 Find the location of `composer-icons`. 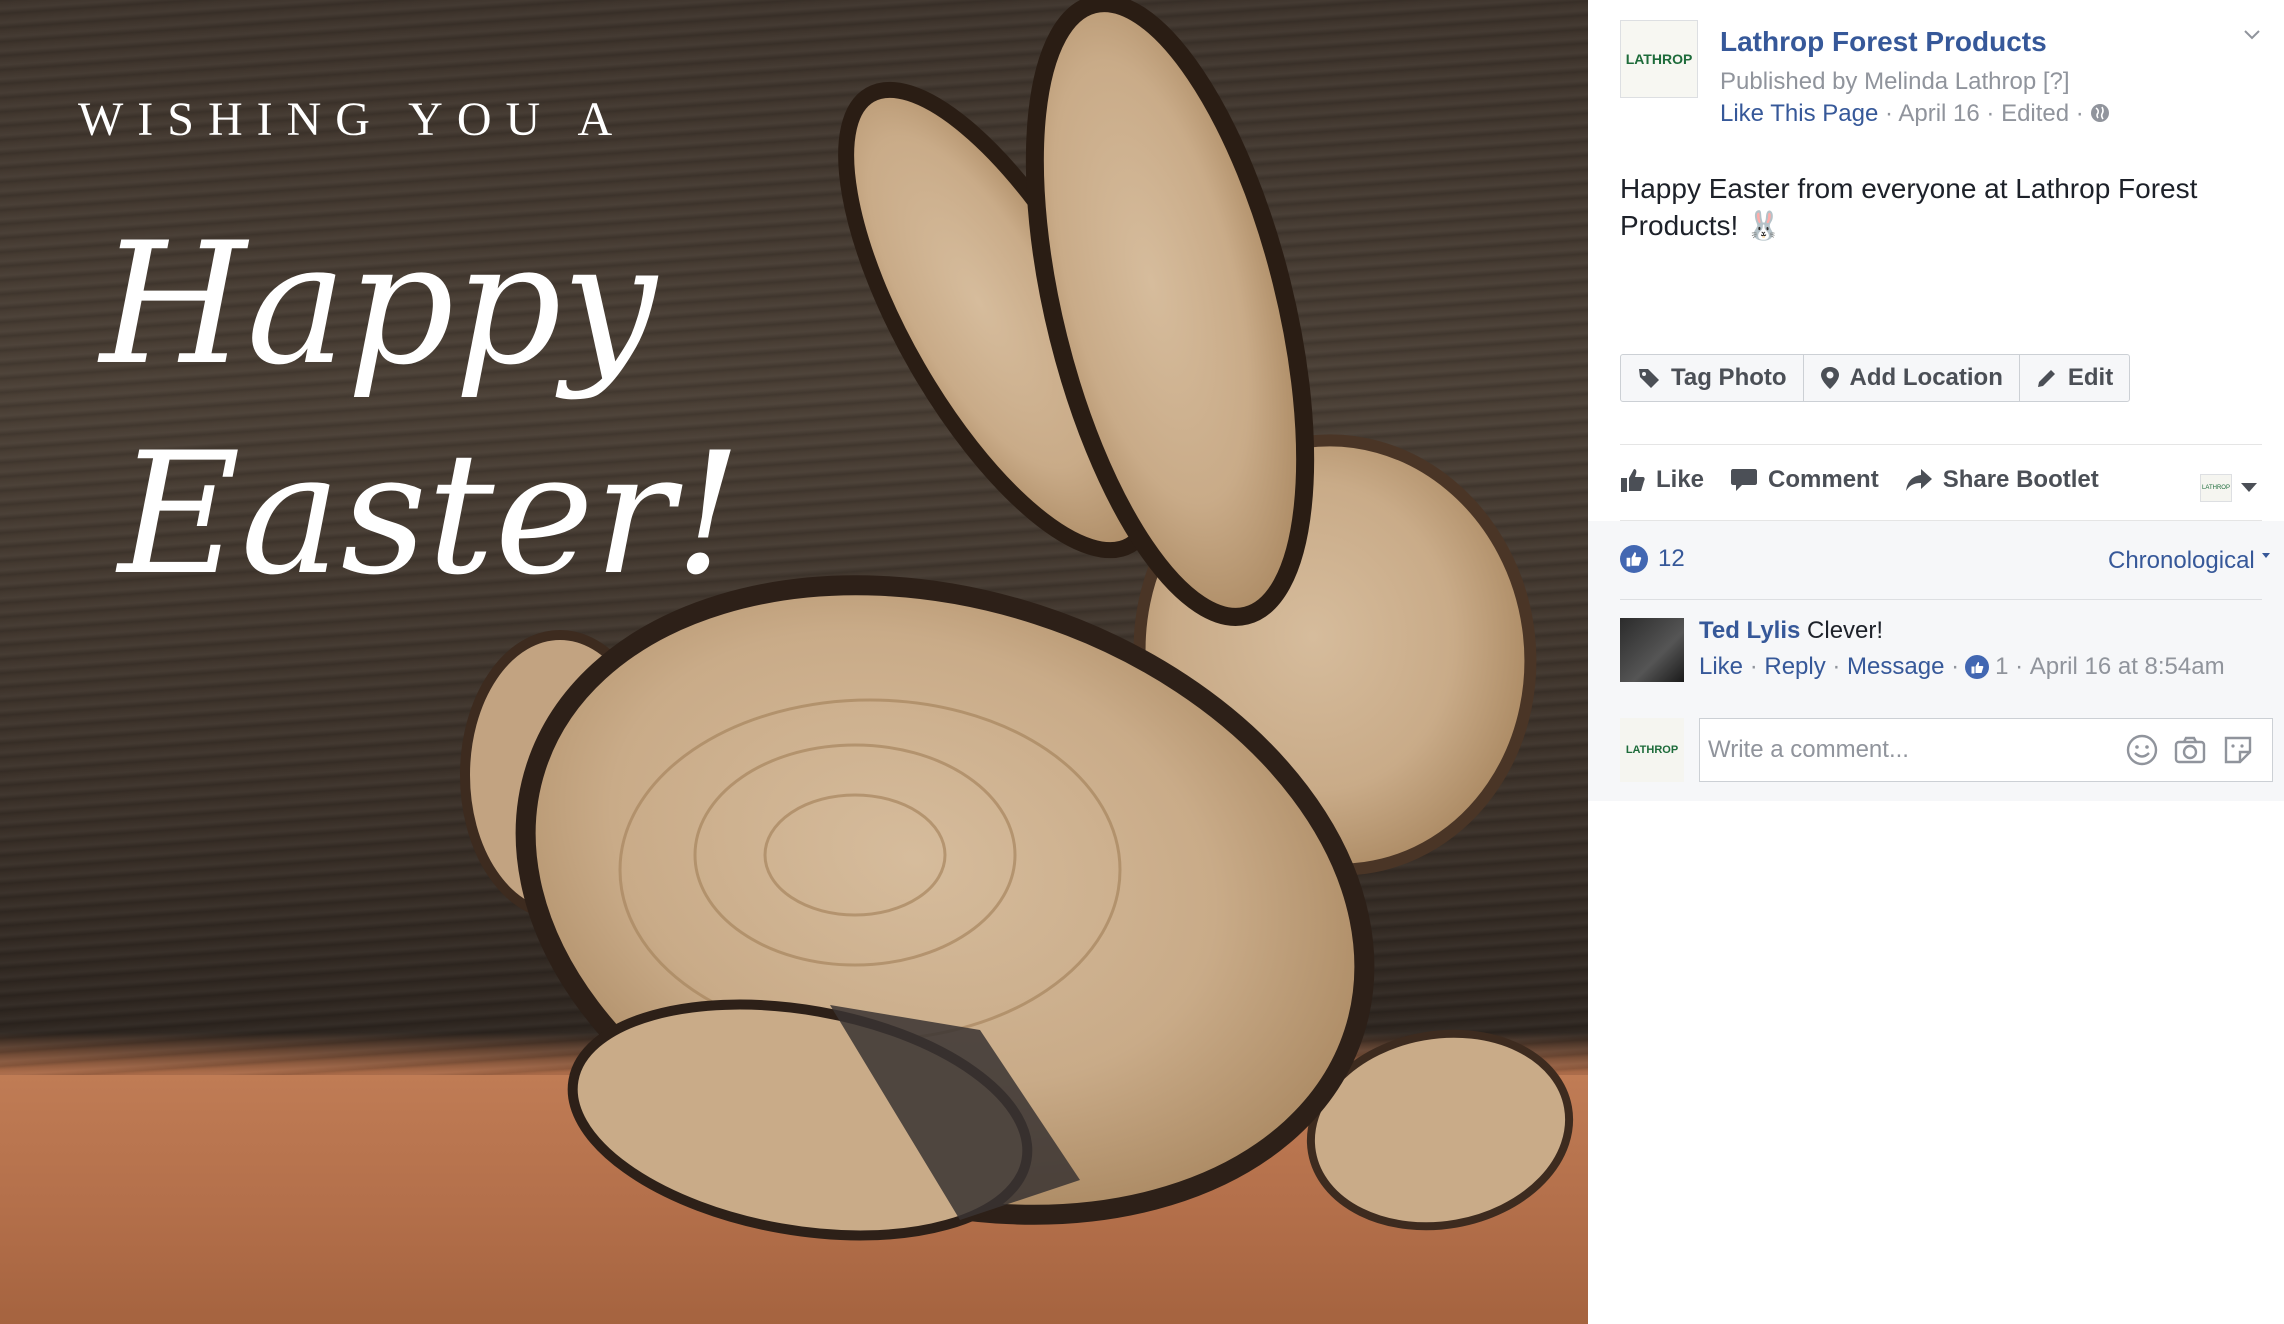

composer-icons is located at coordinates (2190, 750).